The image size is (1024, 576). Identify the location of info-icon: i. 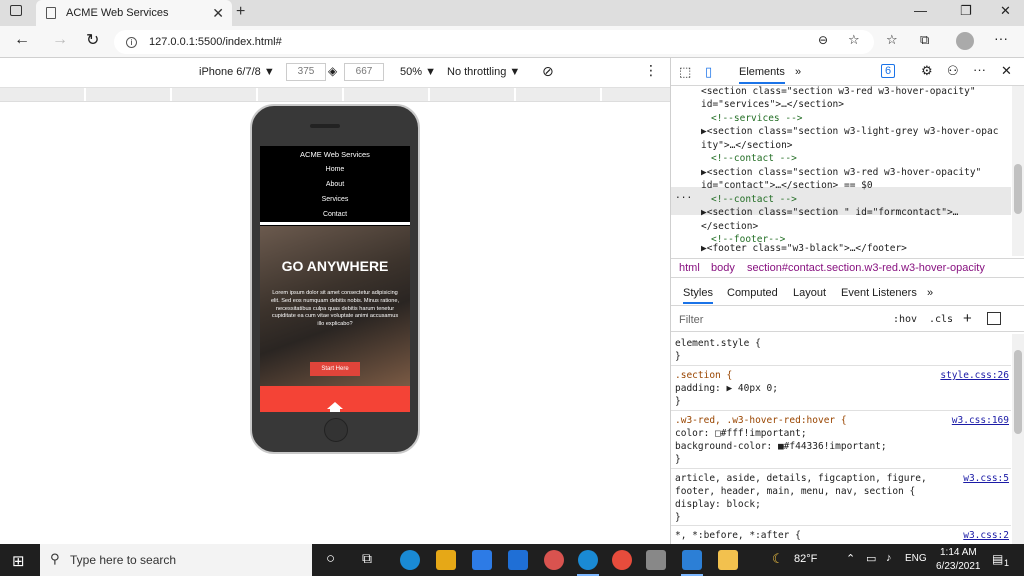
(131, 42).